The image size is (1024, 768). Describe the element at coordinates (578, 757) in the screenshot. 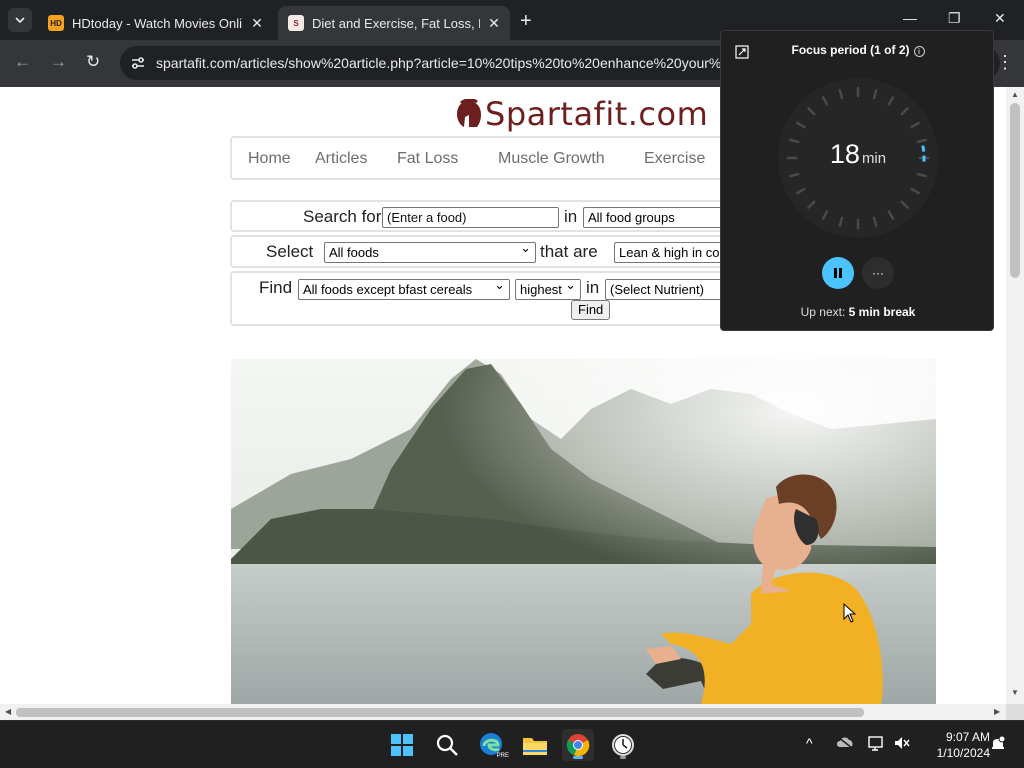

I see `active-app-indicator` at that location.